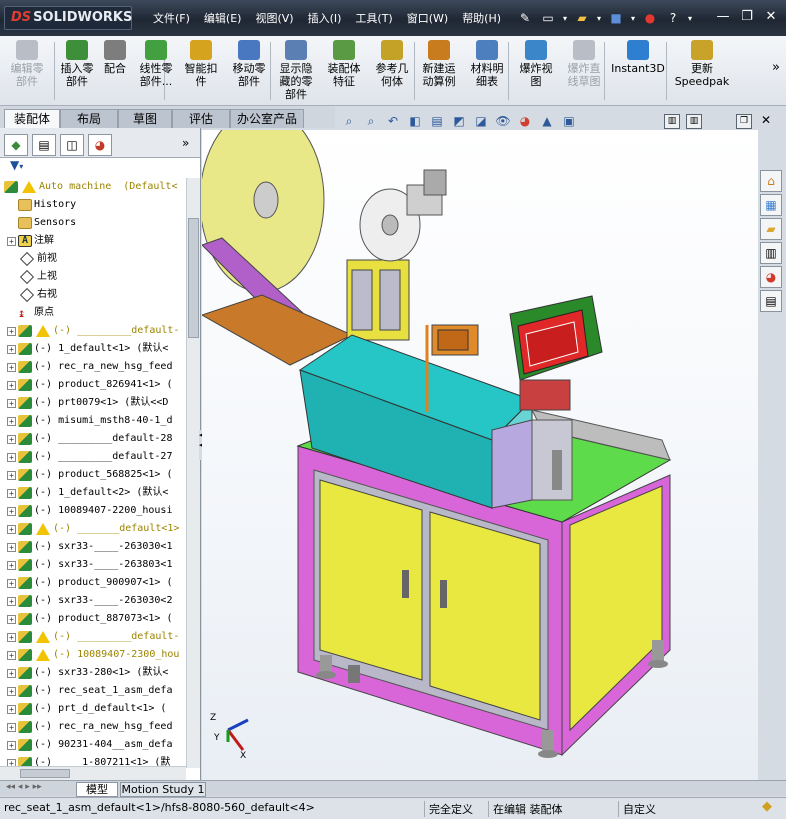 Image resolution: width=786 pixels, height=819 pixels. What do you see at coordinates (93, 259) in the screenshot?
I see `tree-item: 前视` at bounding box center [93, 259].